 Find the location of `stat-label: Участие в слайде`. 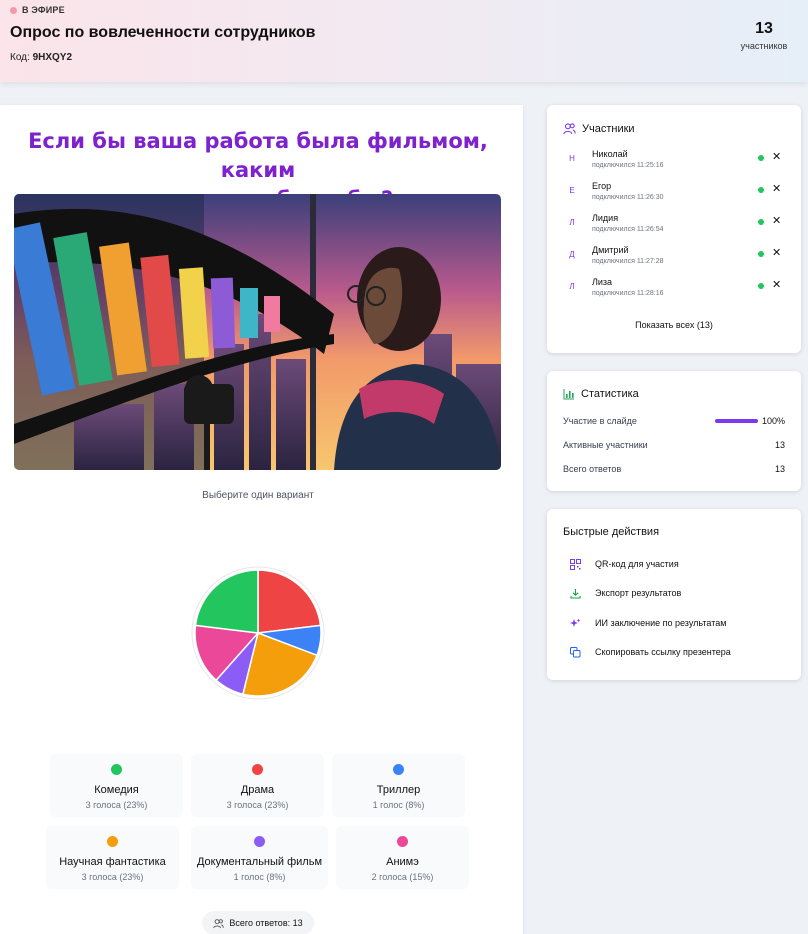

stat-label: Участие в слайде is located at coordinates (600, 421).